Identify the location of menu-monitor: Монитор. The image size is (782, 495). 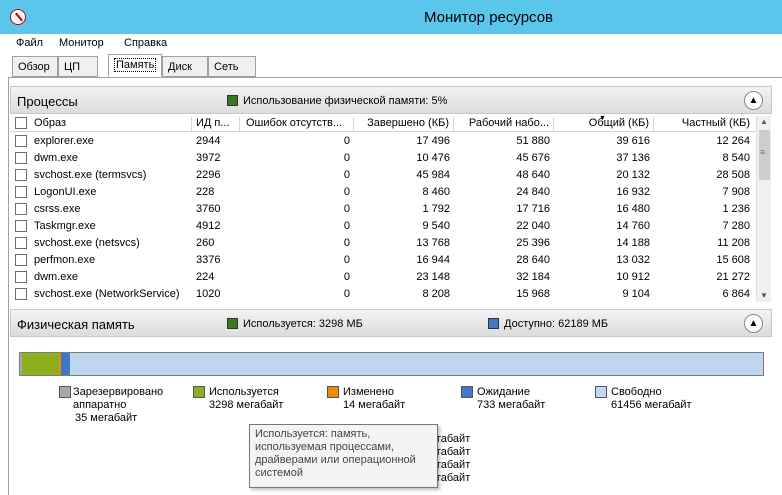
(81, 43).